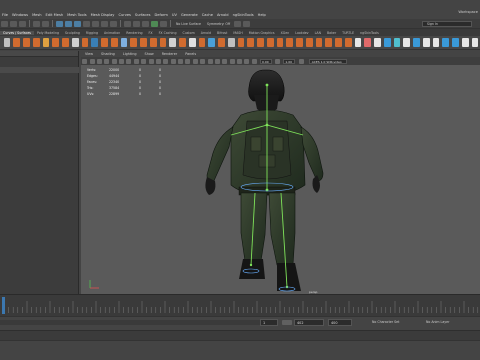  I want to click on shelf-tab: Rendering, so click(134, 33).